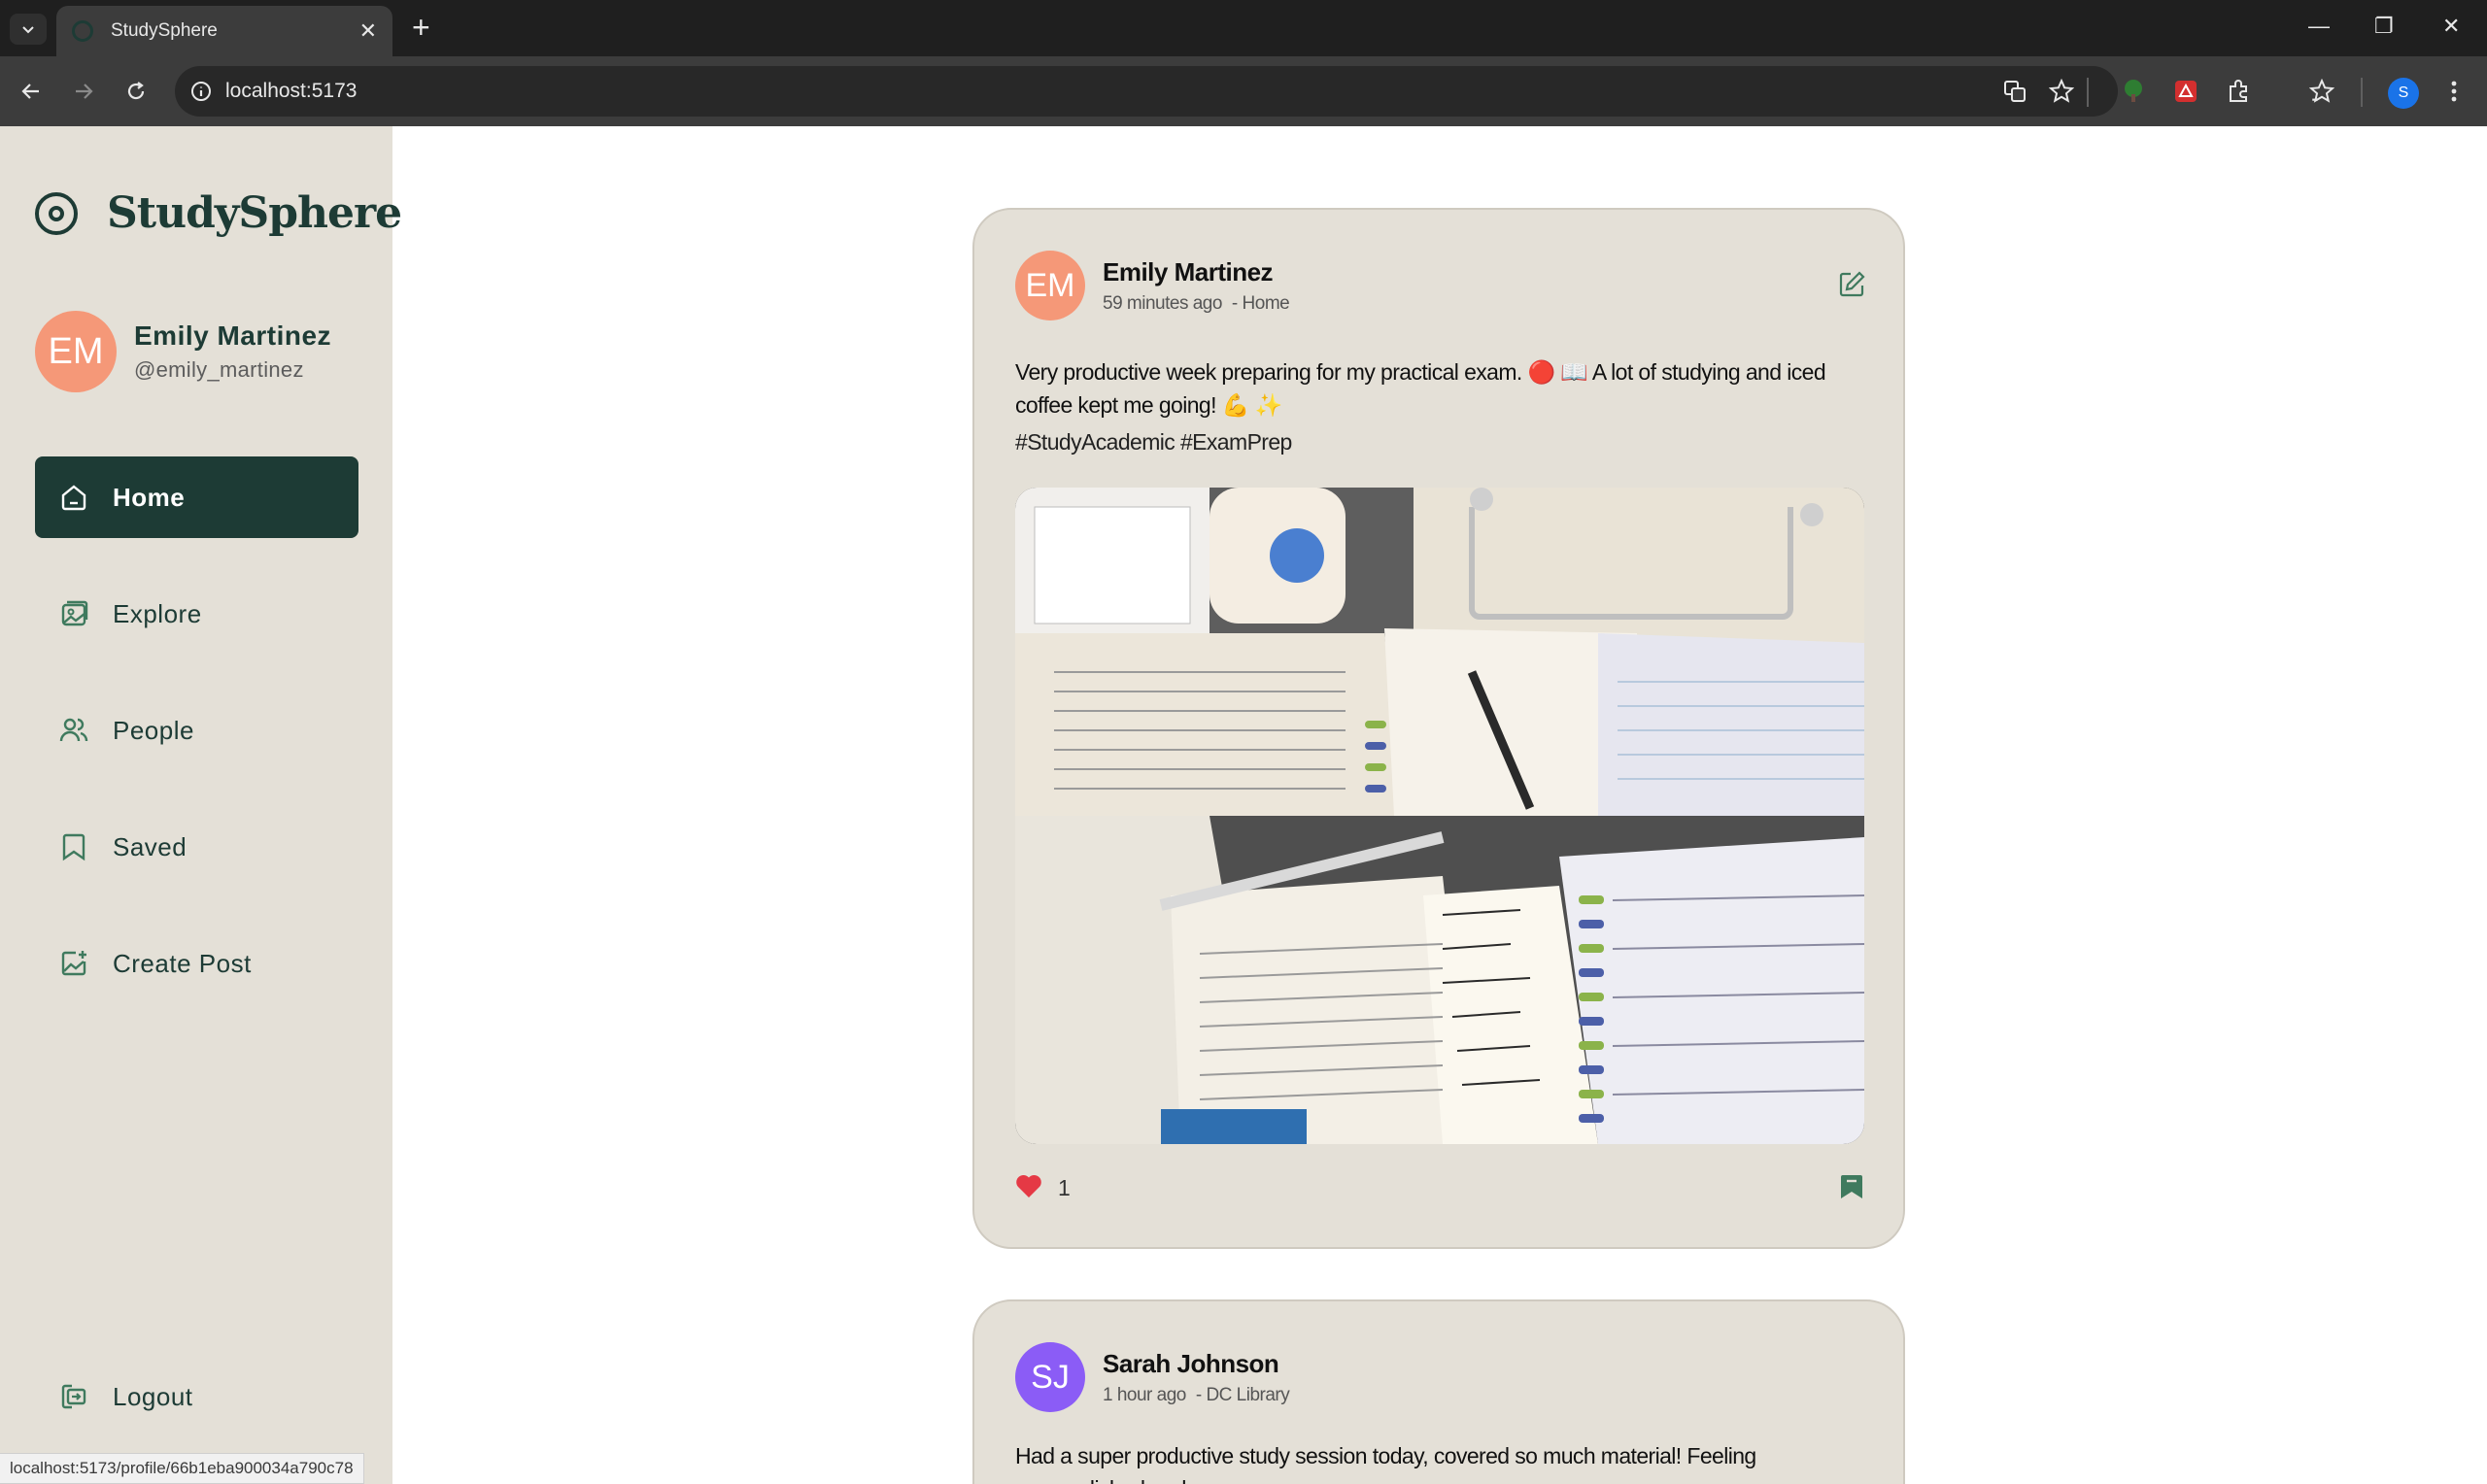  Describe the element at coordinates (1153, 442) in the screenshot. I see `post-hashtags: #StudyAcademic #ExamPrep` at that location.